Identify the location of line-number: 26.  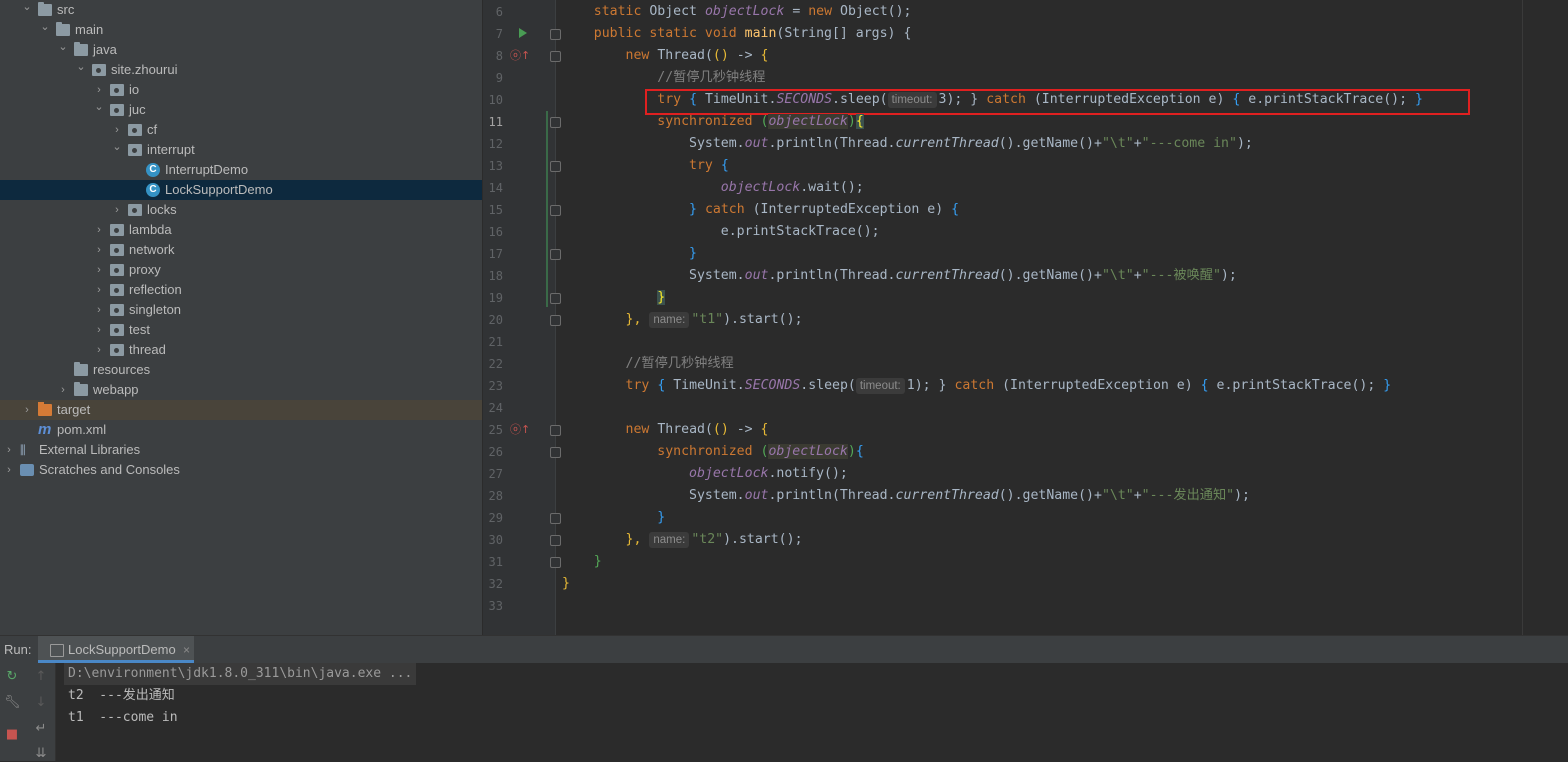
(493, 452).